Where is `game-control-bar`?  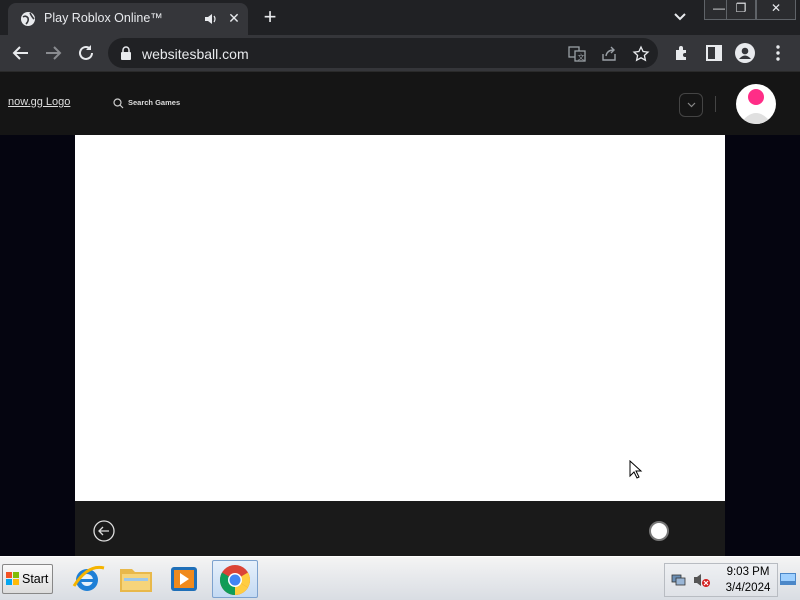
game-control-bar is located at coordinates (400, 528).